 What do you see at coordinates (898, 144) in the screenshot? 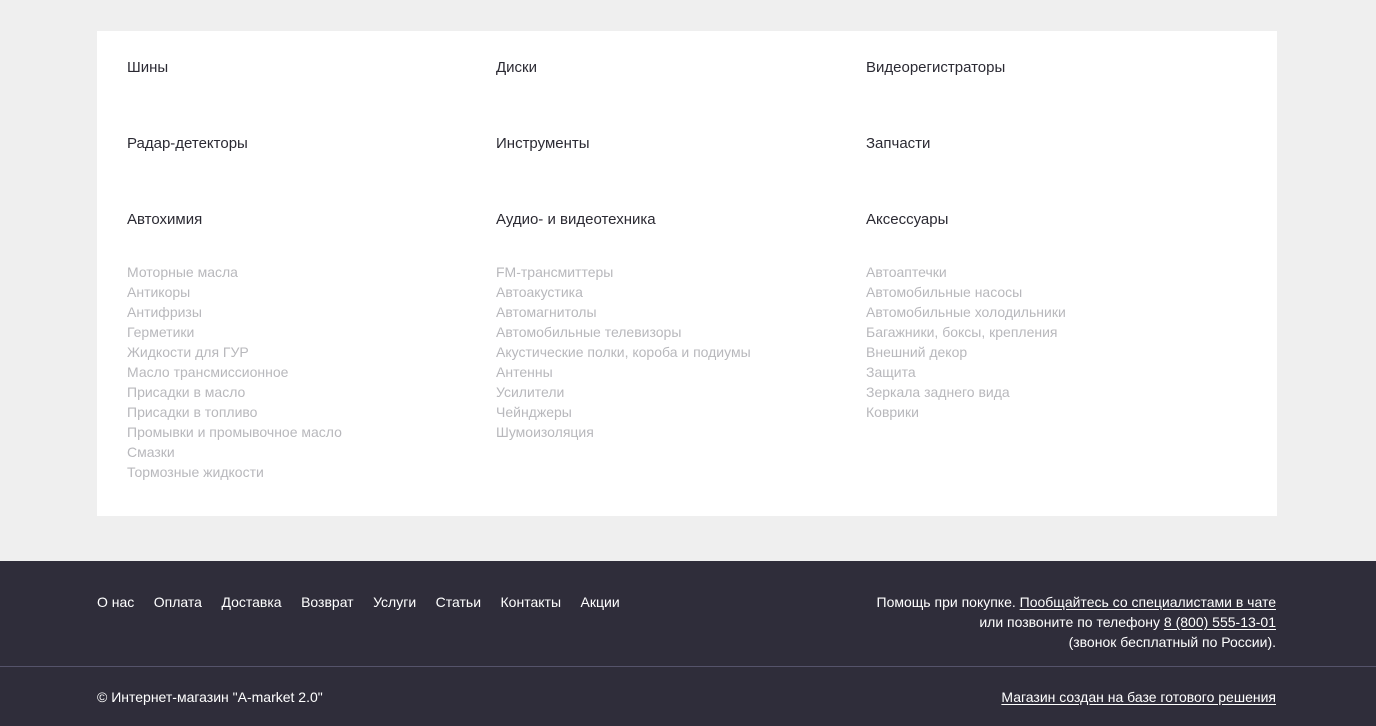
I see `category-spare-parts-link: Запчасти` at bounding box center [898, 144].